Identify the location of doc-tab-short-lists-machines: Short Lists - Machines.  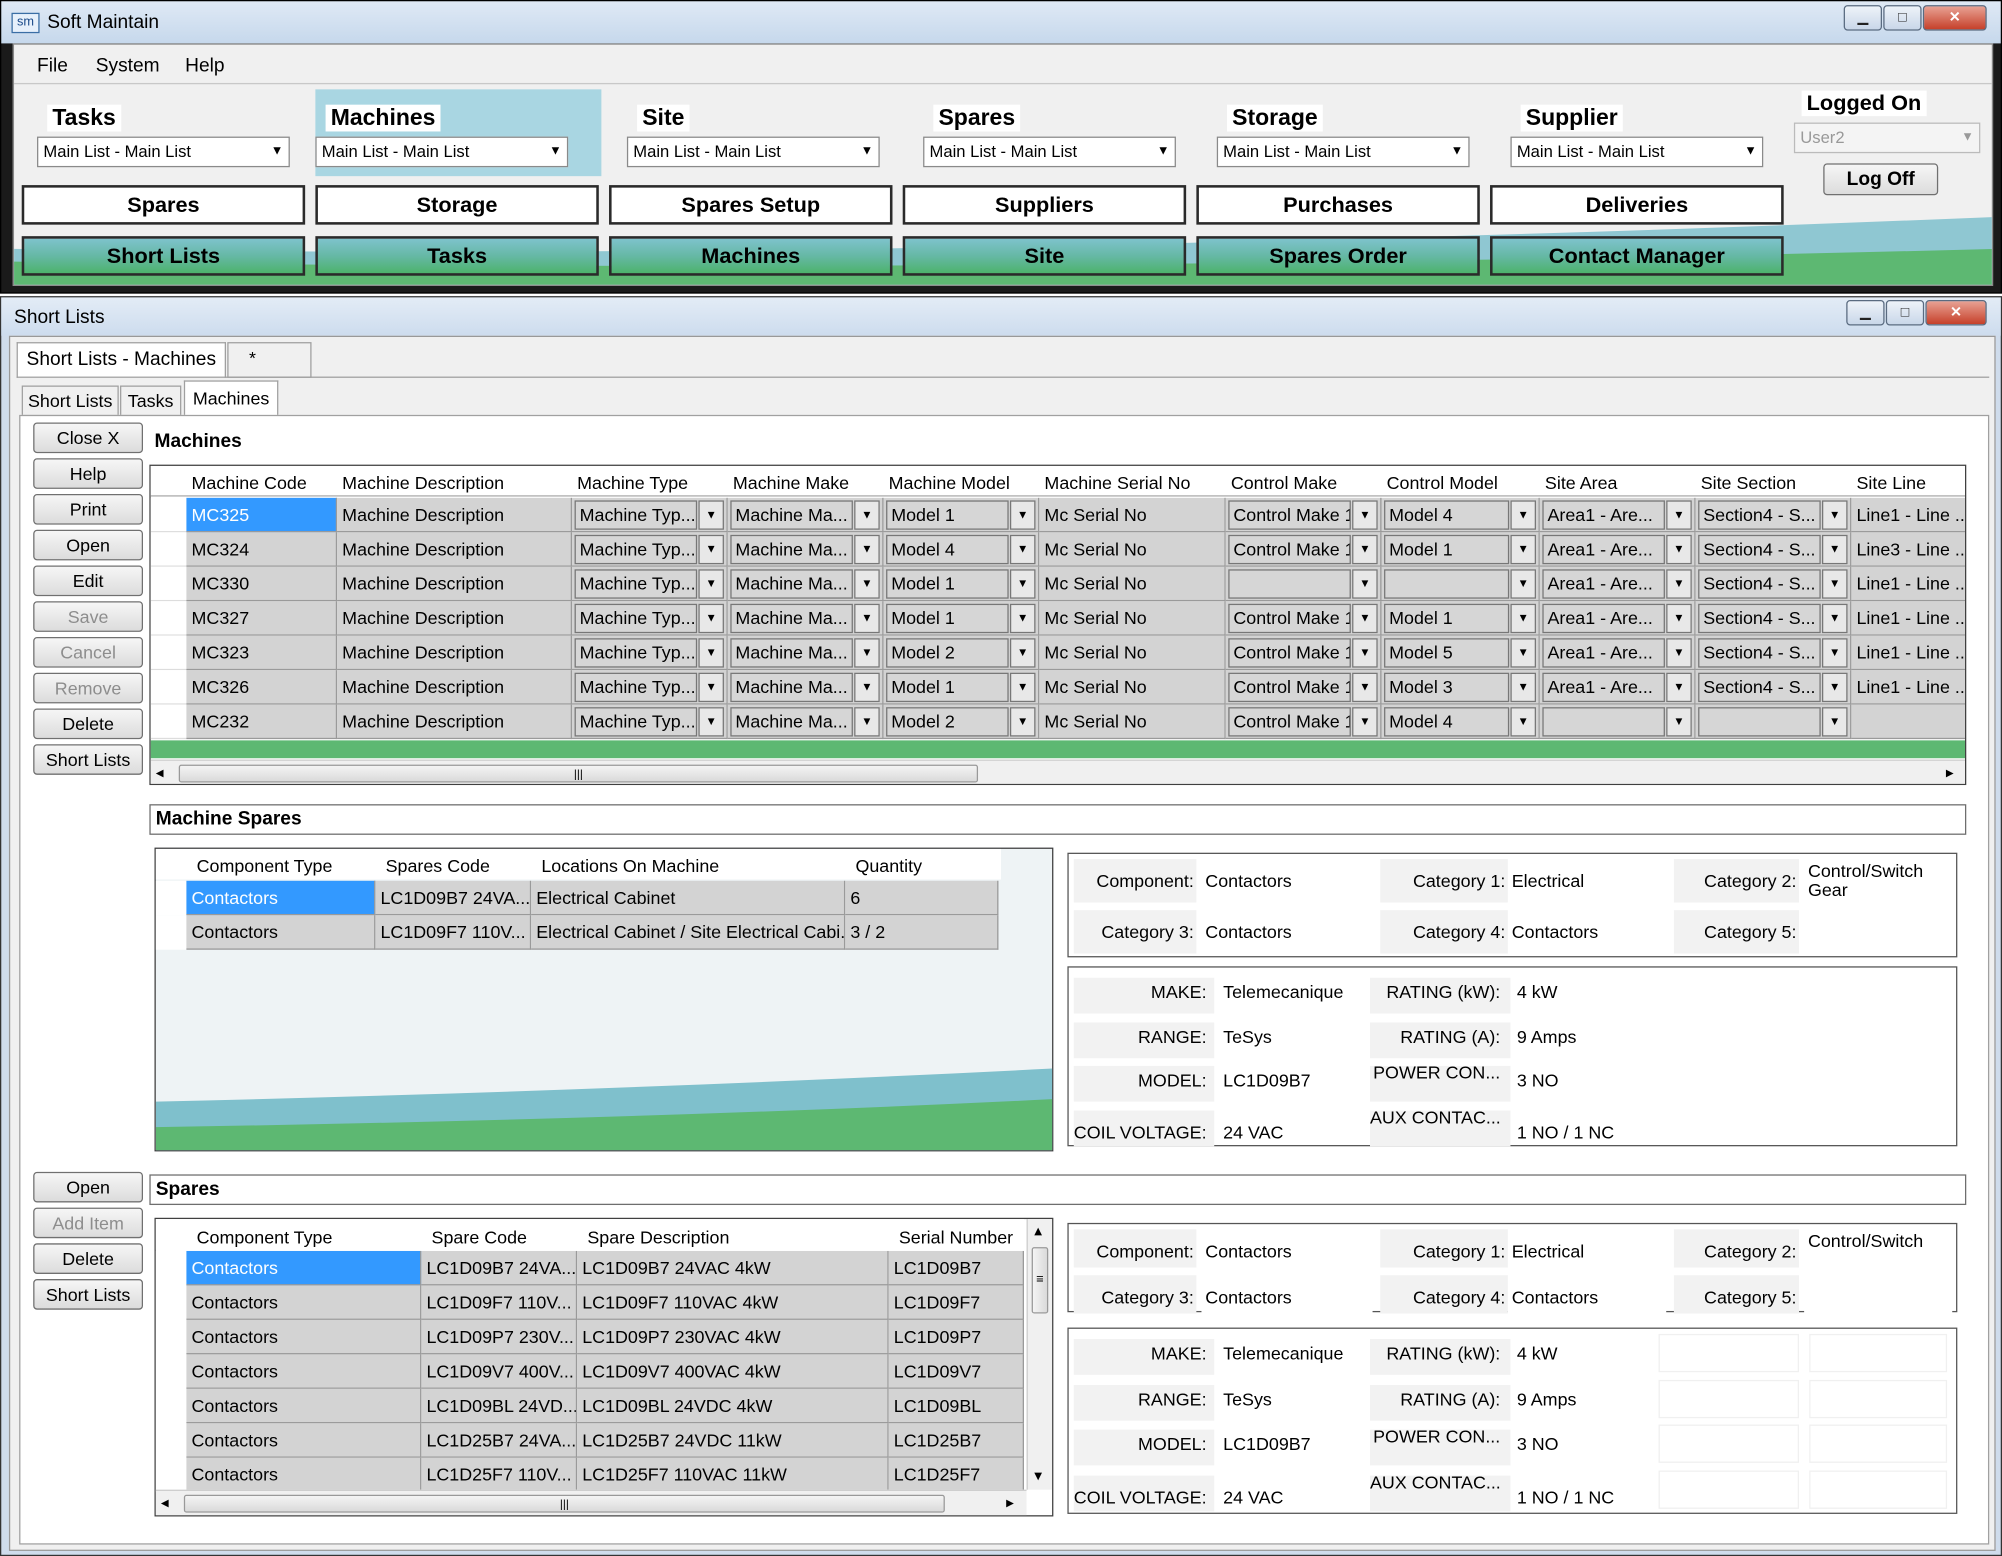
(121, 360).